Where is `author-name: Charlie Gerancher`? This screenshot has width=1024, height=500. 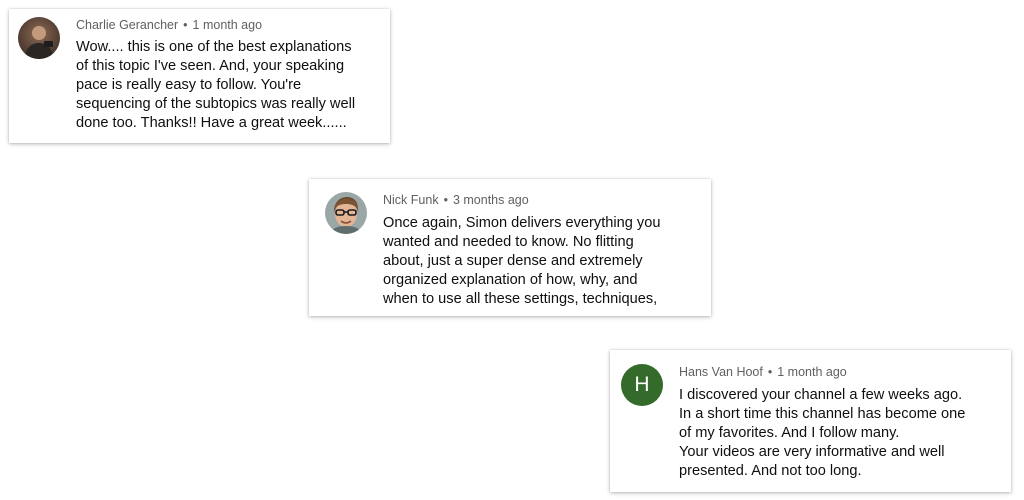 author-name: Charlie Gerancher is located at coordinates (127, 25).